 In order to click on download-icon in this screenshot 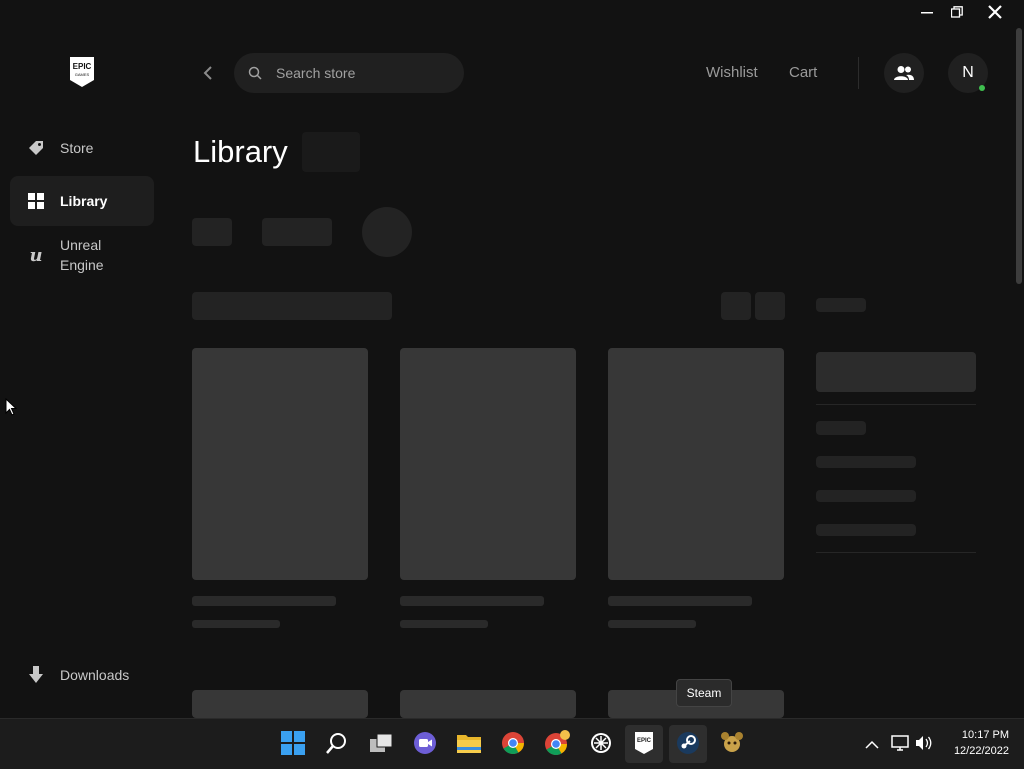, I will do `click(36, 675)`.